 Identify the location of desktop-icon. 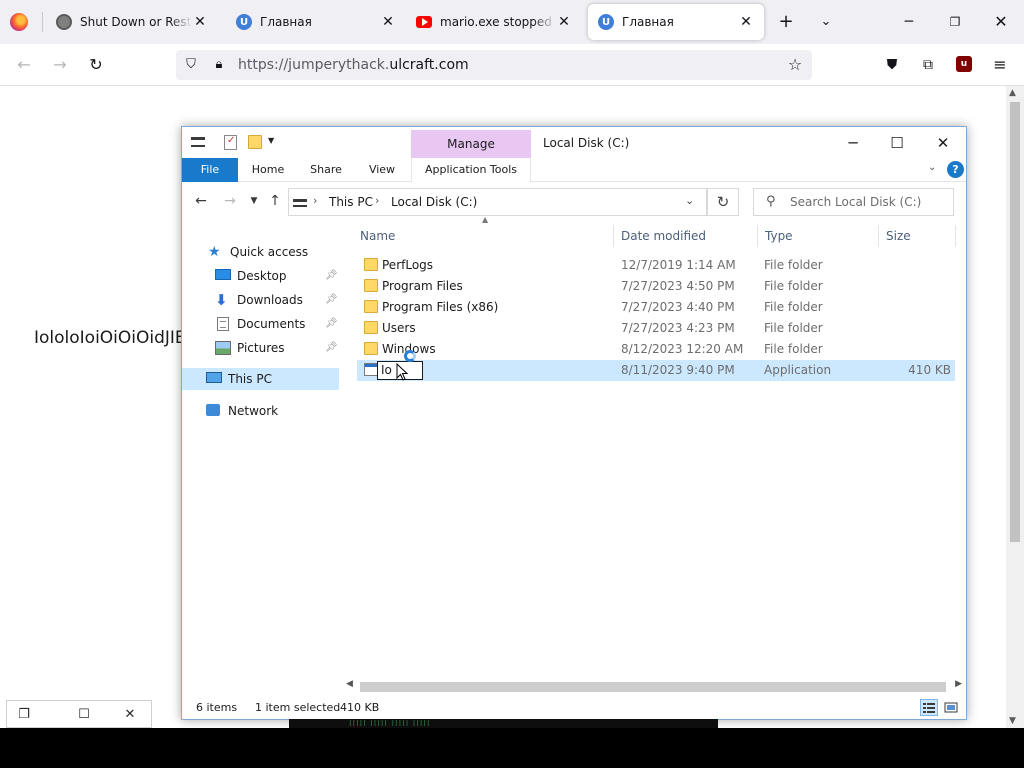
(223, 274).